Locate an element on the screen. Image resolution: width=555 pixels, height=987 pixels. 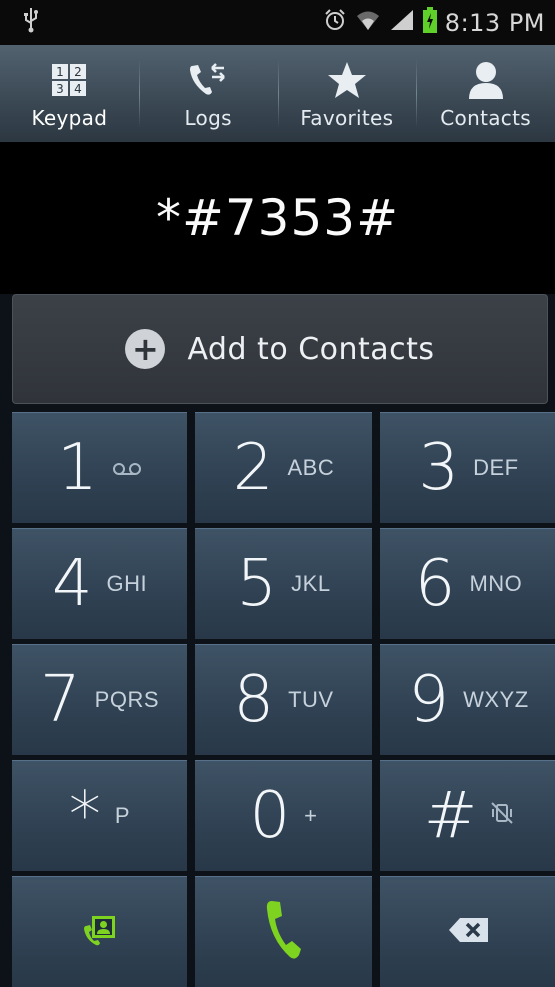
key-7: 7 PQRS is located at coordinates (99, 699).